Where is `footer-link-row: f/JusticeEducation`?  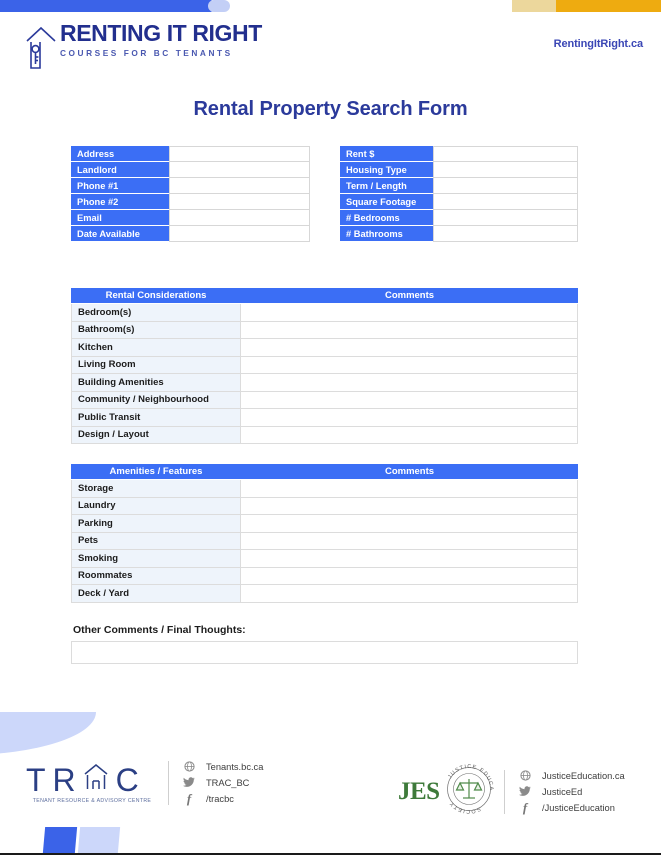
footer-link-row: f/JusticeEducation is located at coordinates (571, 807).